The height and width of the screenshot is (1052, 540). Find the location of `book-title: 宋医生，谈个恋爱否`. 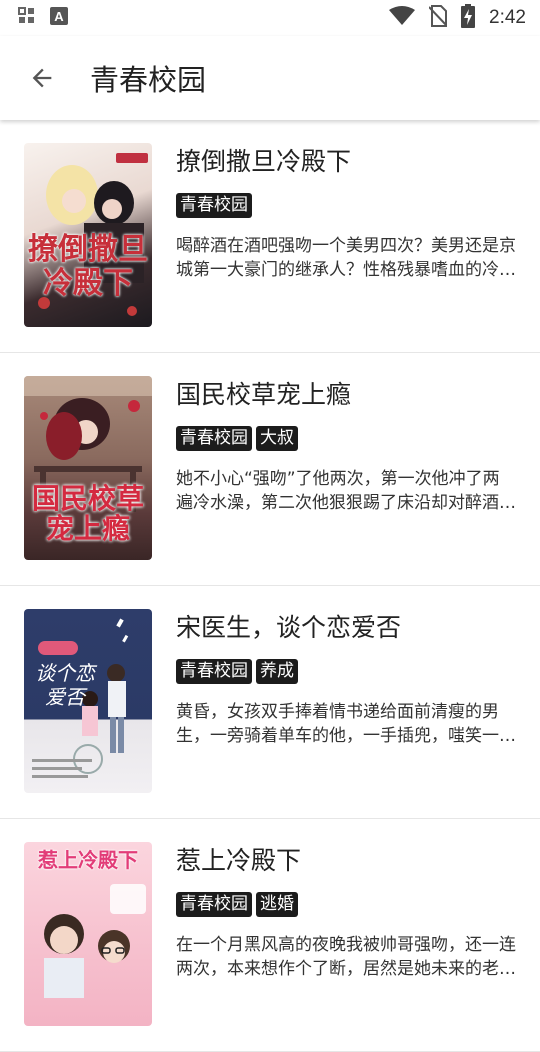

book-title: 宋医生，谈个恋爱否 is located at coordinates (346, 628).